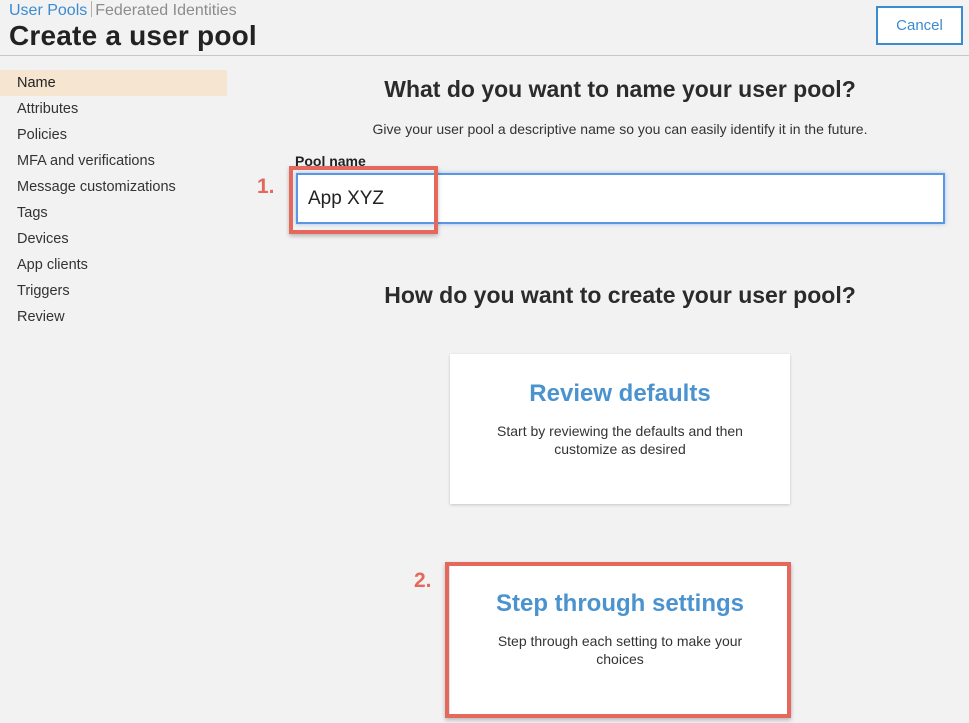 The width and height of the screenshot is (969, 723). What do you see at coordinates (330, 161) in the screenshot?
I see `pool-name-label: Pool name` at bounding box center [330, 161].